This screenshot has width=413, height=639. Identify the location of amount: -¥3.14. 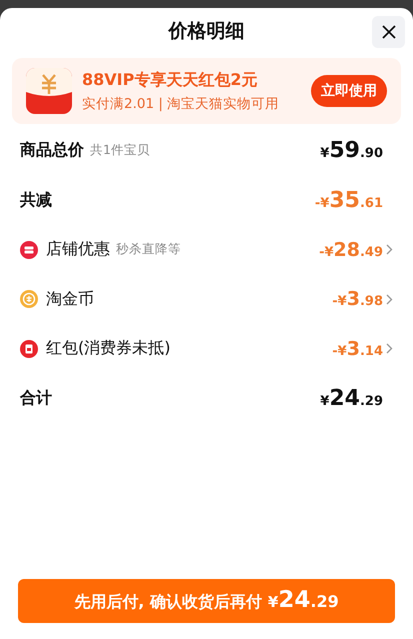
(357, 349).